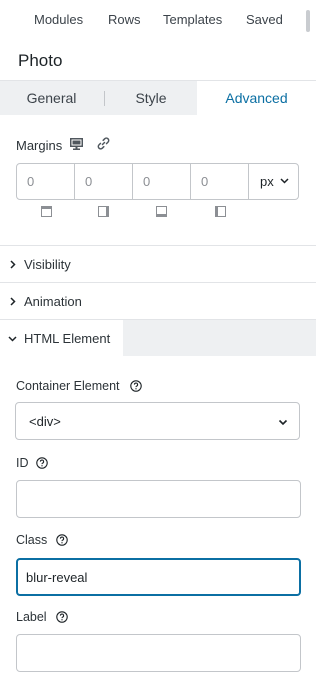 Image resolution: width=320 pixels, height=683 pixels. Describe the element at coordinates (68, 386) in the screenshot. I see `container-element-label: Container Element` at that location.